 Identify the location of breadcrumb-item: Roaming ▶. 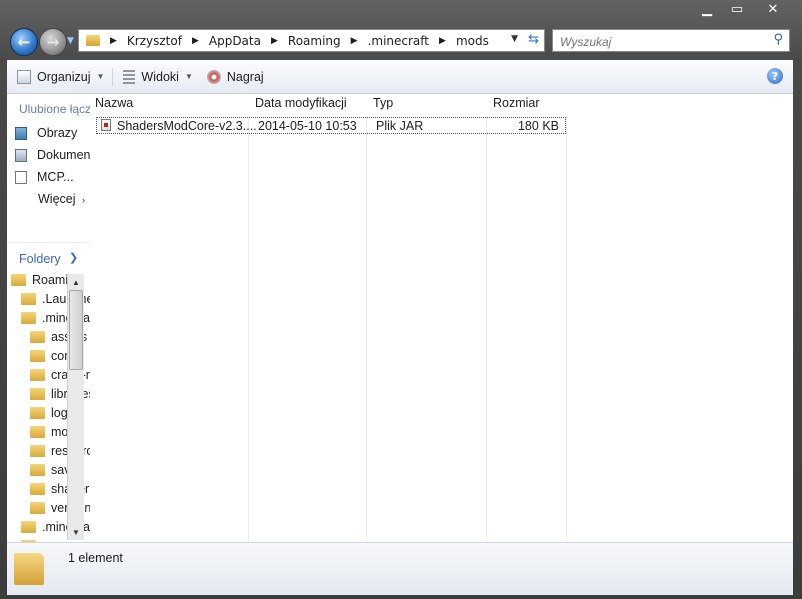
(328, 41).